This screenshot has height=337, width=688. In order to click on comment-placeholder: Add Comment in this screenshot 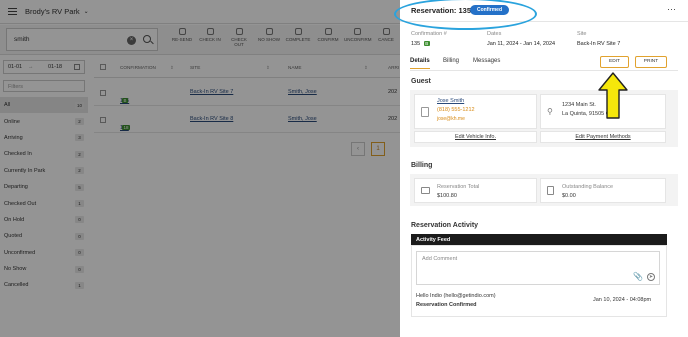, I will do `click(440, 259)`.